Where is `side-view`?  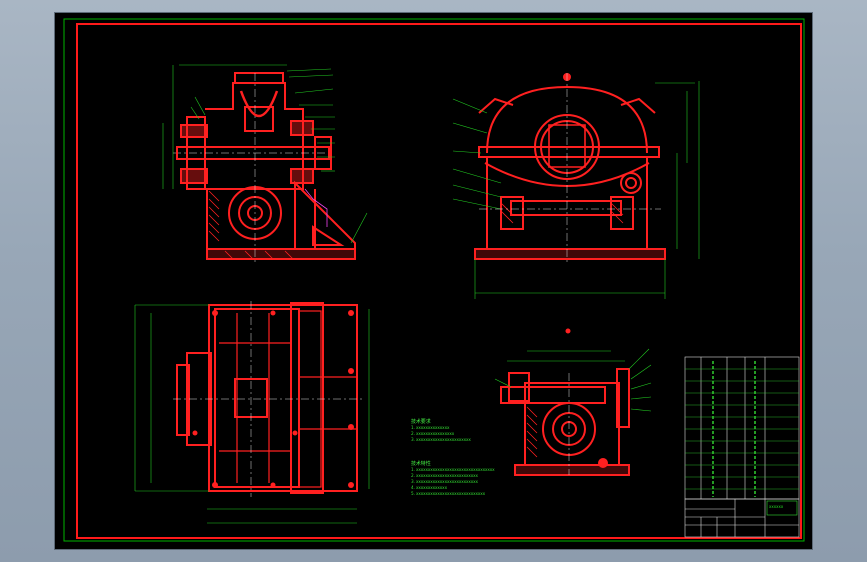
side-view is located at coordinates (570, 166).